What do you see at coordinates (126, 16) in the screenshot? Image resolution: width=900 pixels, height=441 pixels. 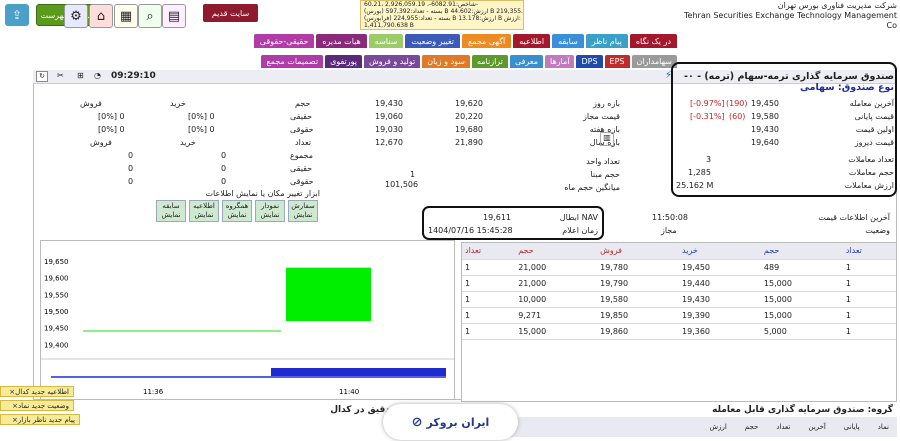 I see `table-icon: ▦` at bounding box center [126, 16].